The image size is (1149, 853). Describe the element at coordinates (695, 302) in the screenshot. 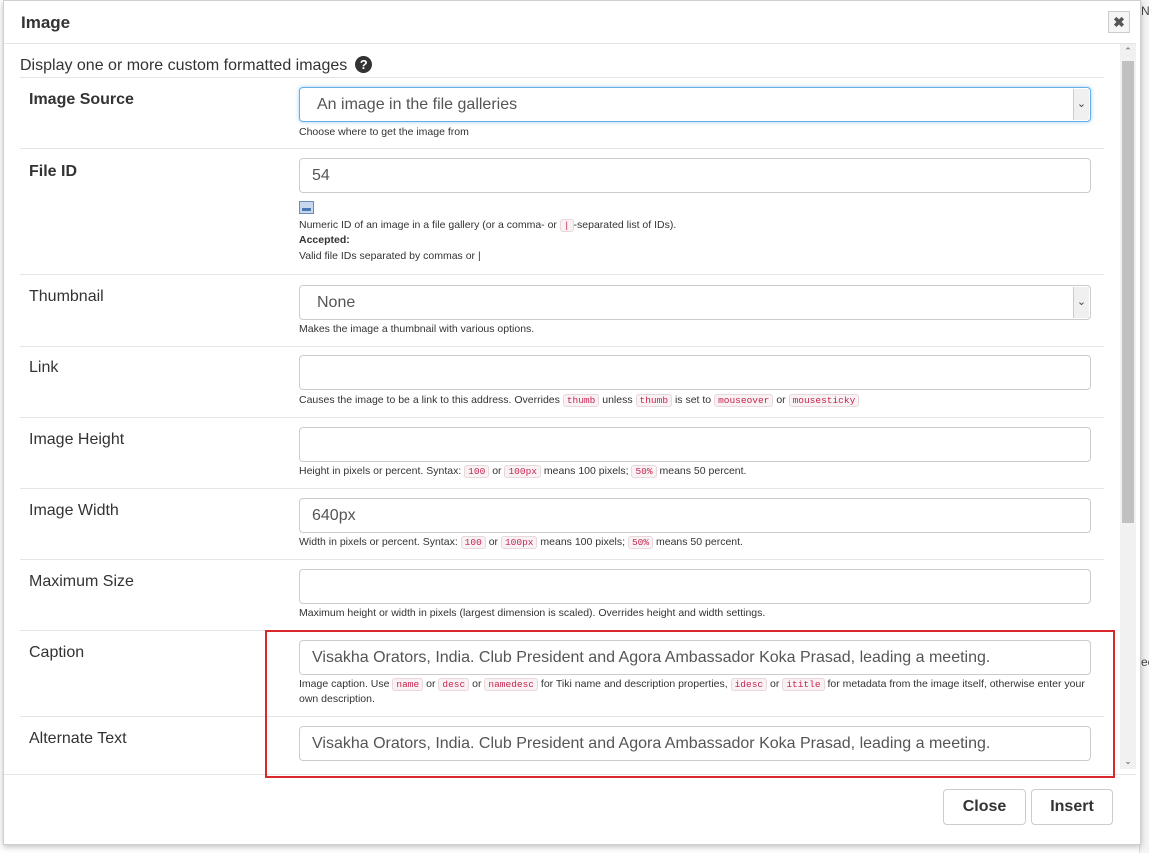

I see `thumbnail-select: None ⌄` at that location.